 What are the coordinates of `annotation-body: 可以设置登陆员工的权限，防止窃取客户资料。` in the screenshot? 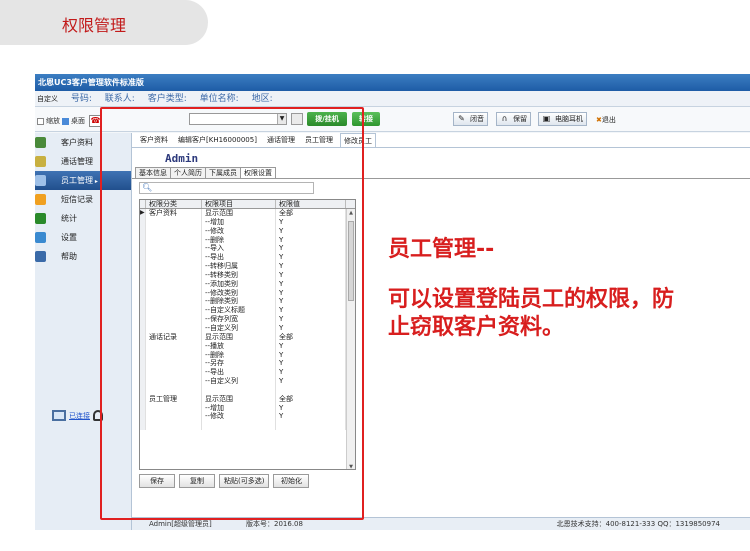 It's located at (531, 313).